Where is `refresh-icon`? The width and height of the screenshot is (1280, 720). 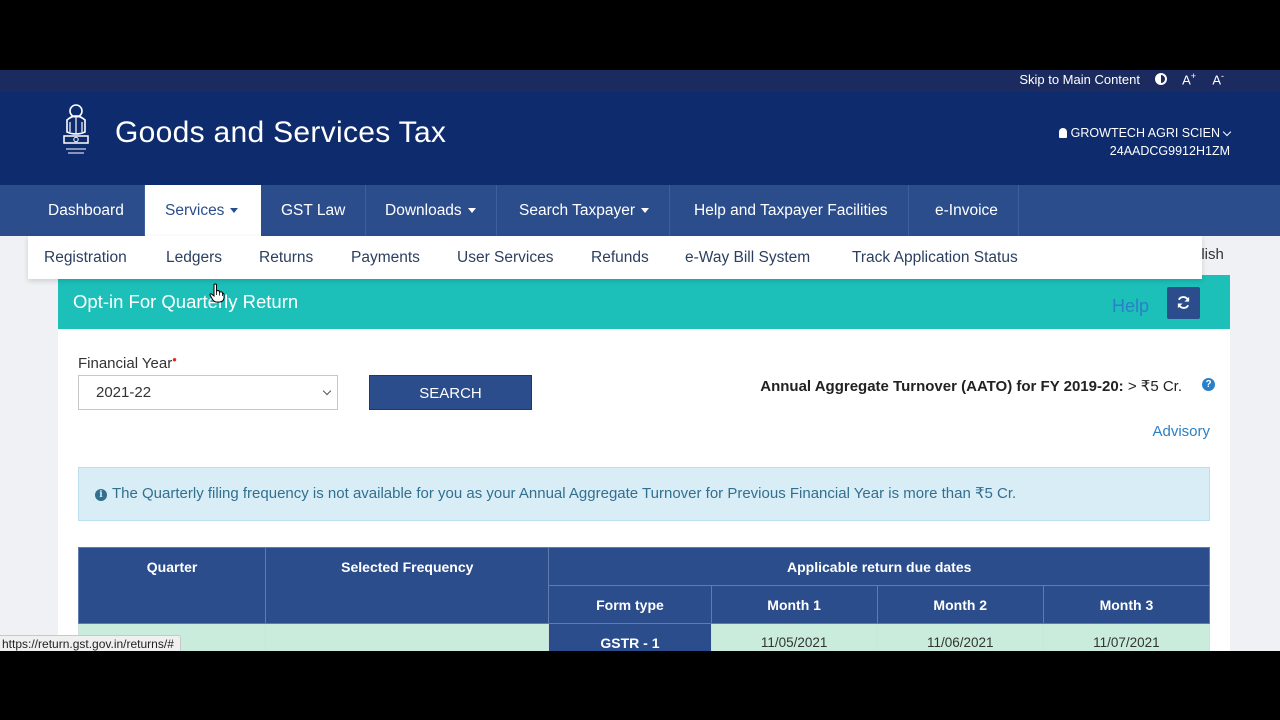 refresh-icon is located at coordinates (1183, 302).